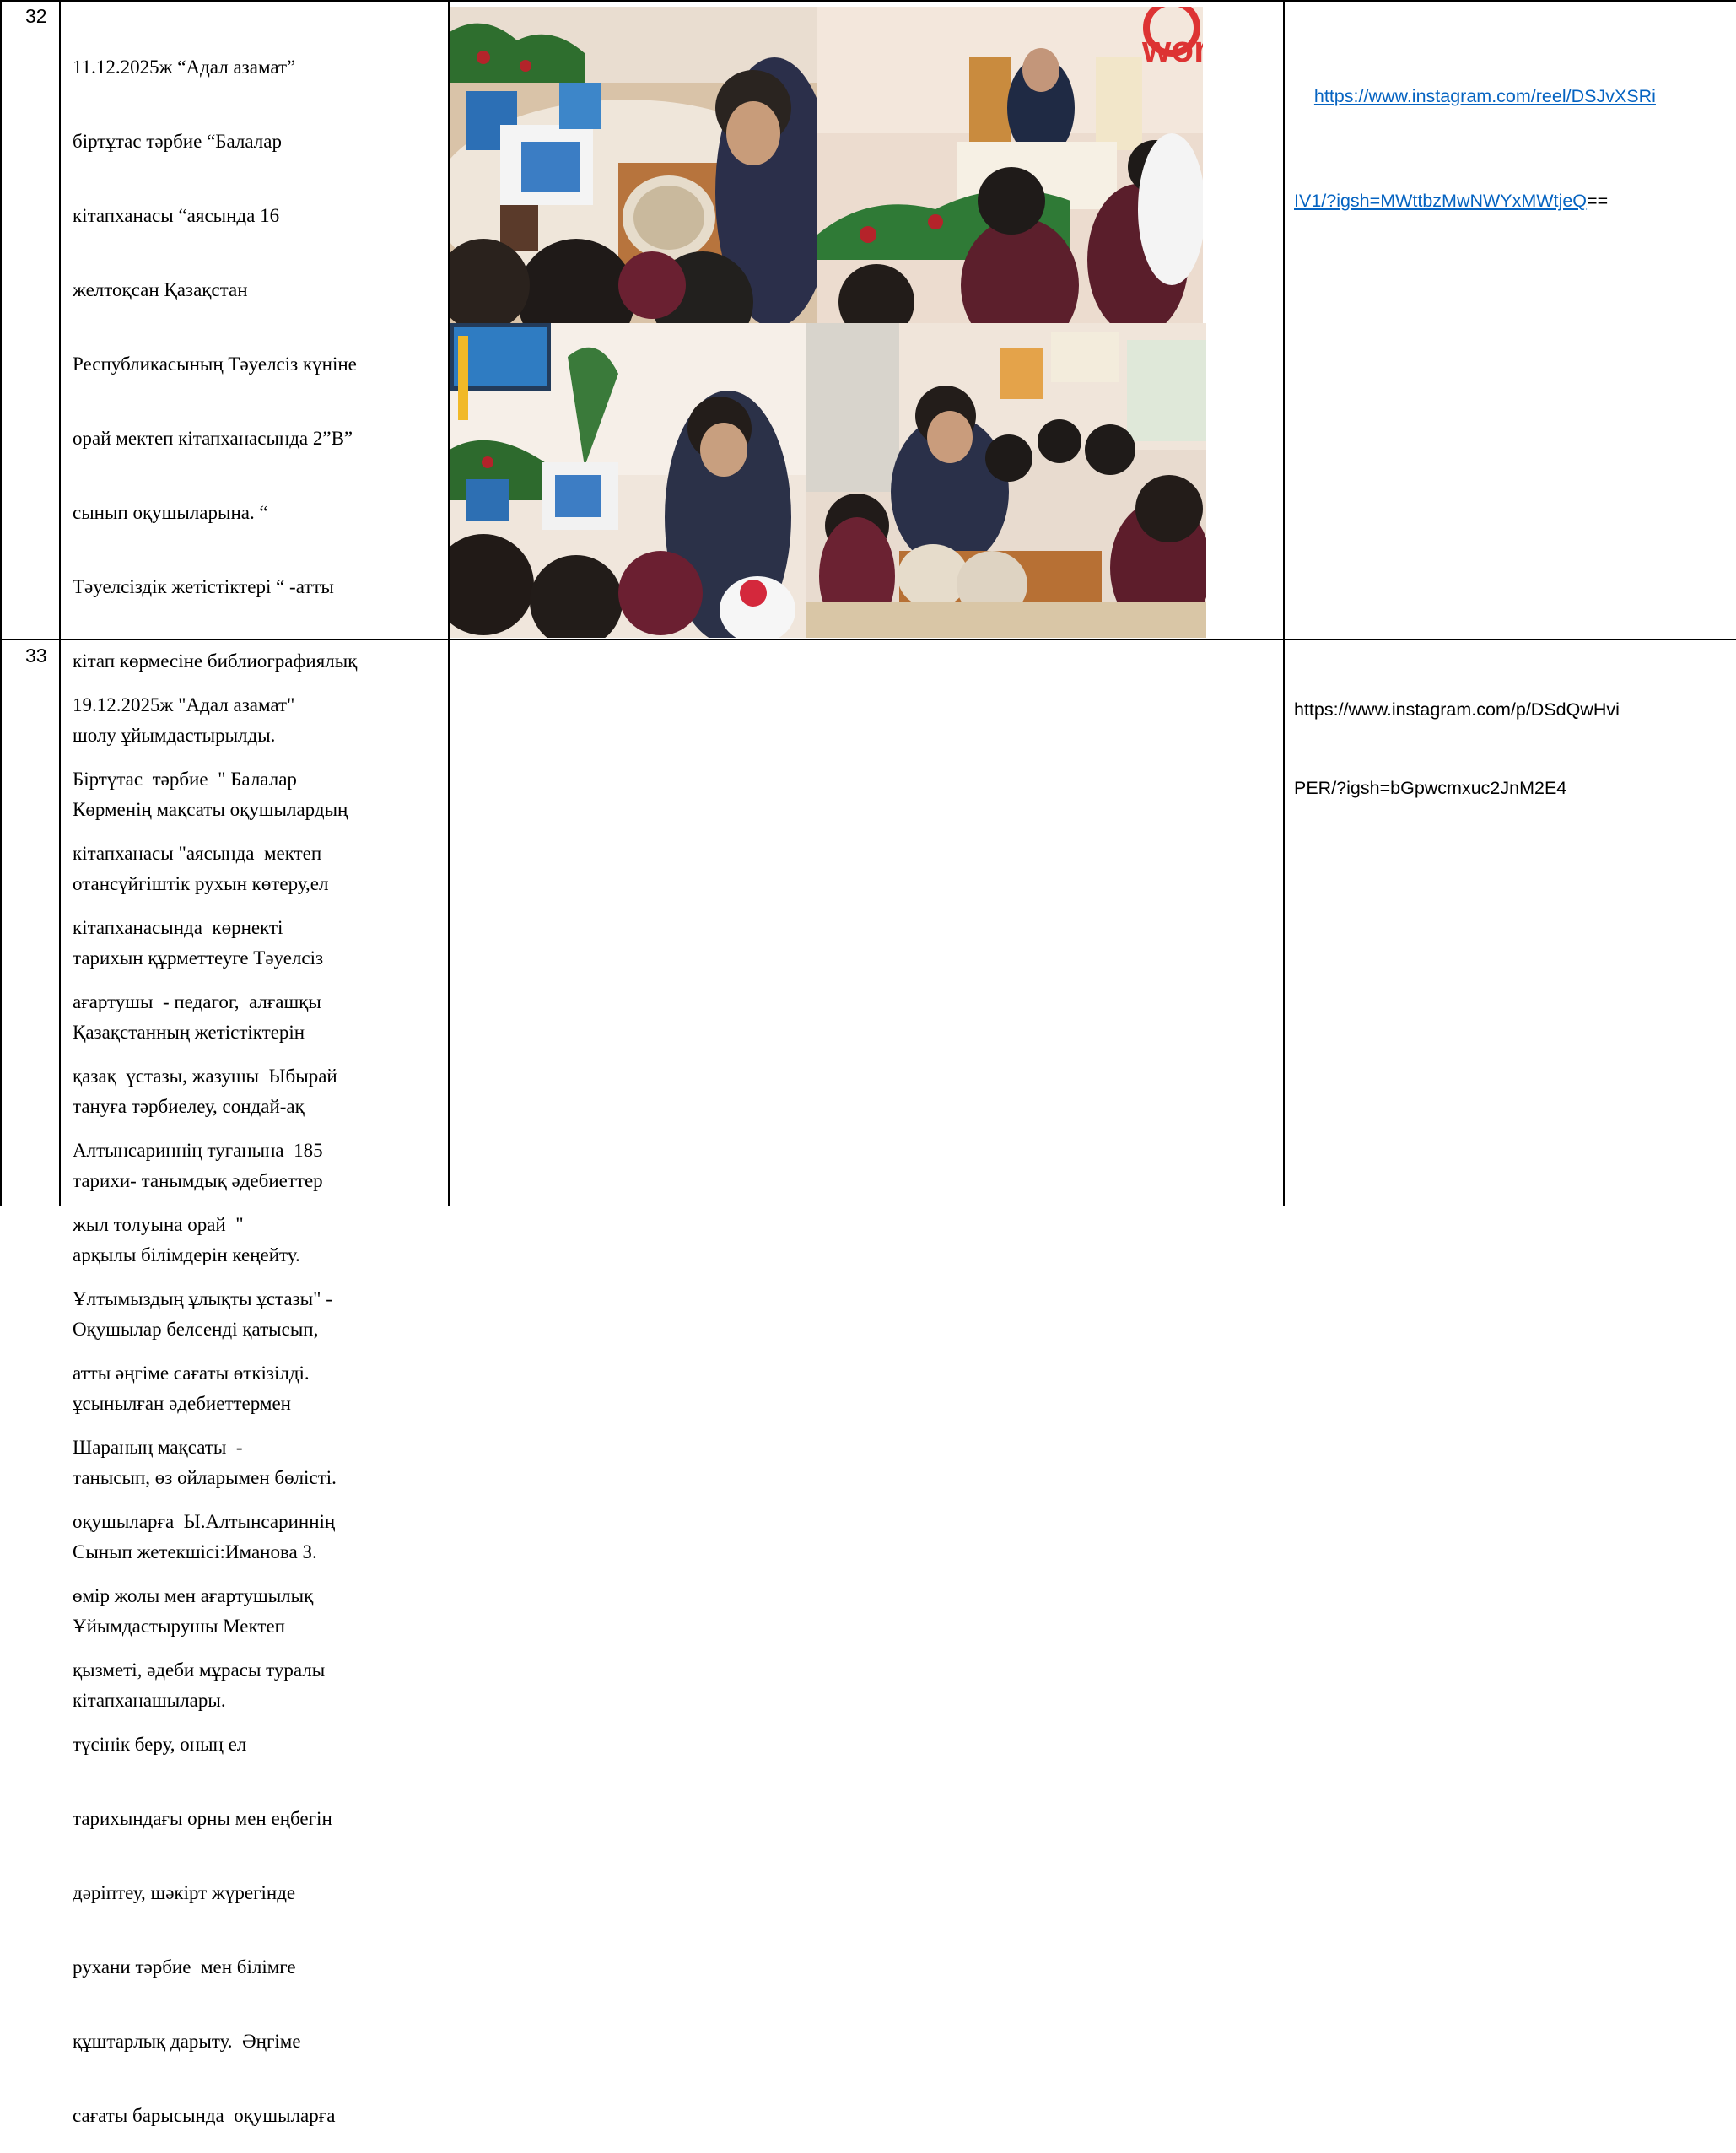 This screenshot has height=2153, width=1736. I want to click on classroom-photo-librarian-speaking: wor, so click(1010, 165).